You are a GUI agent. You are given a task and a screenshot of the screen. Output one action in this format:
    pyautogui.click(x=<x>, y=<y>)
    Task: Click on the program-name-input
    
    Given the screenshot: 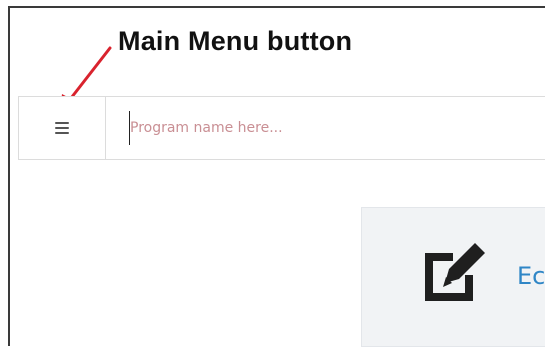 What is the action you would take?
    pyautogui.click(x=329, y=128)
    